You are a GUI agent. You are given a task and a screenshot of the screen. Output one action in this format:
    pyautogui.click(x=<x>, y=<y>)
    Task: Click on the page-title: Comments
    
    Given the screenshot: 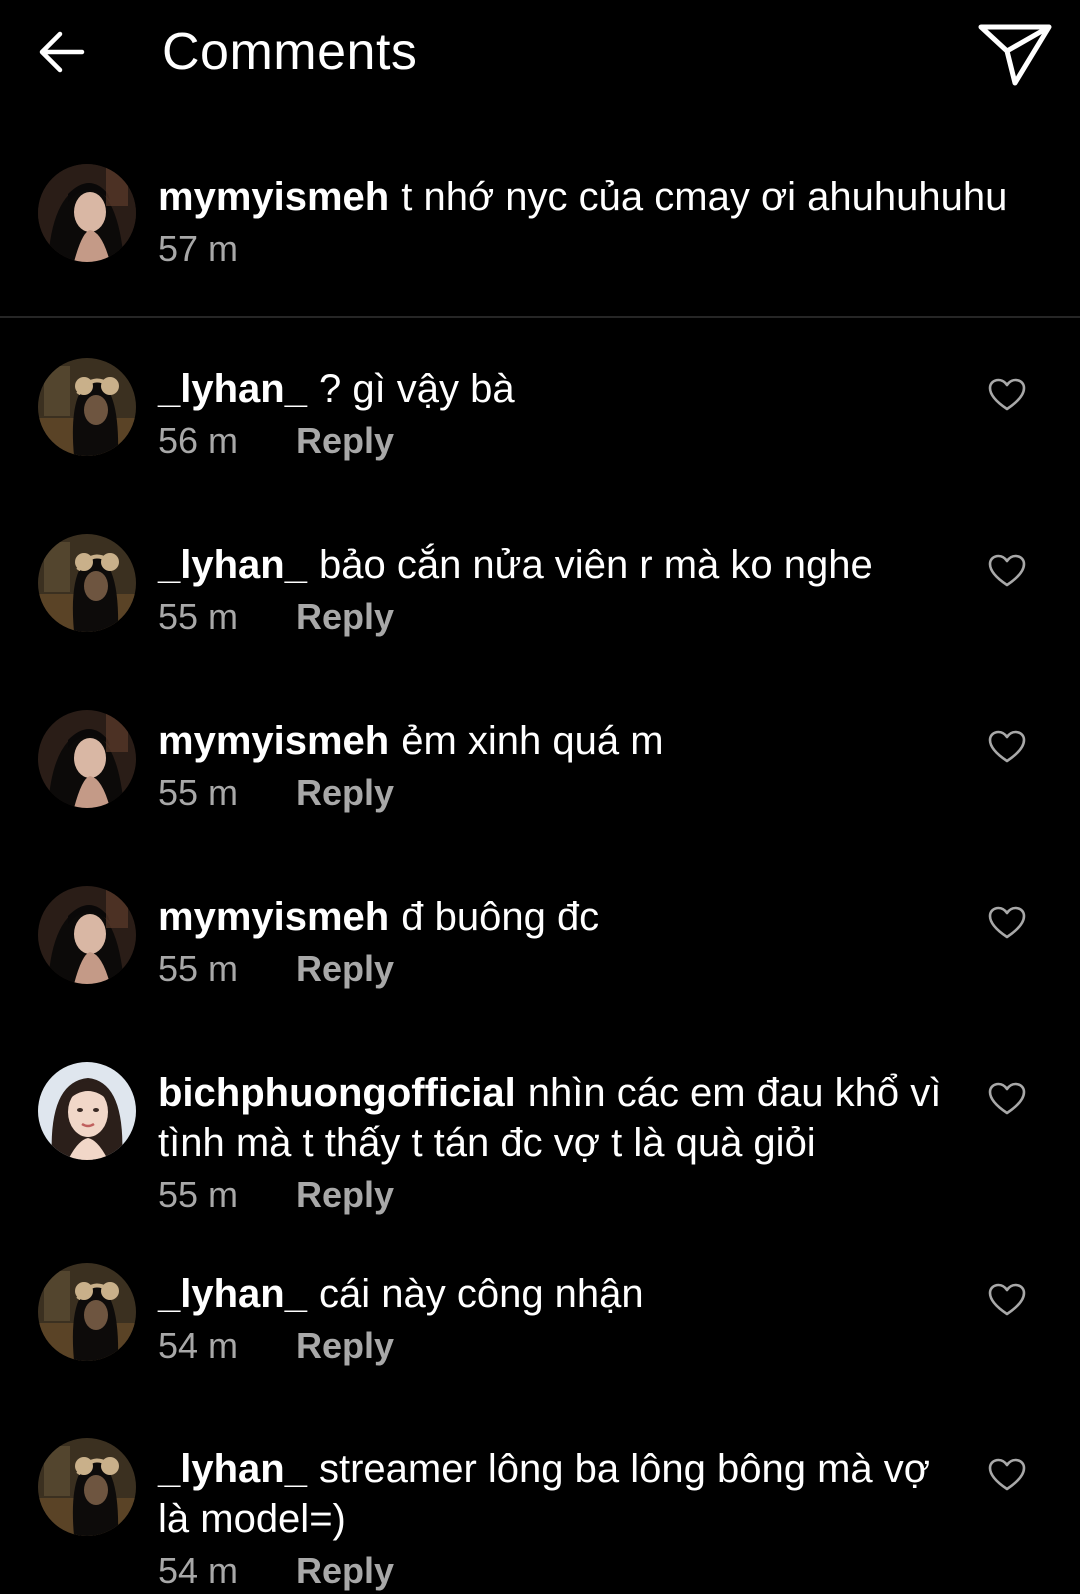 What is the action you would take?
    pyautogui.click(x=290, y=52)
    